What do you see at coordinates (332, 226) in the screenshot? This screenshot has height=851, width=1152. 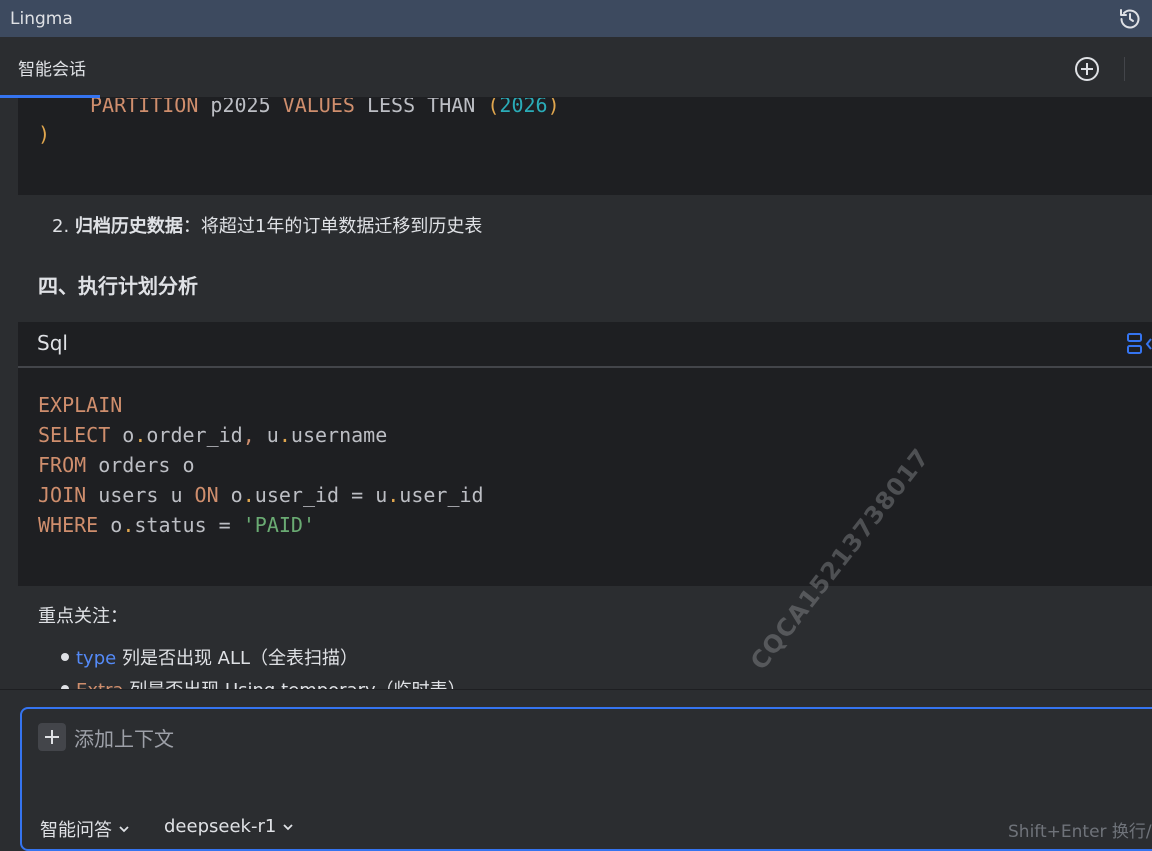 I see `list-item-text: ：将超过1年的订单数据迁移到历史表` at bounding box center [332, 226].